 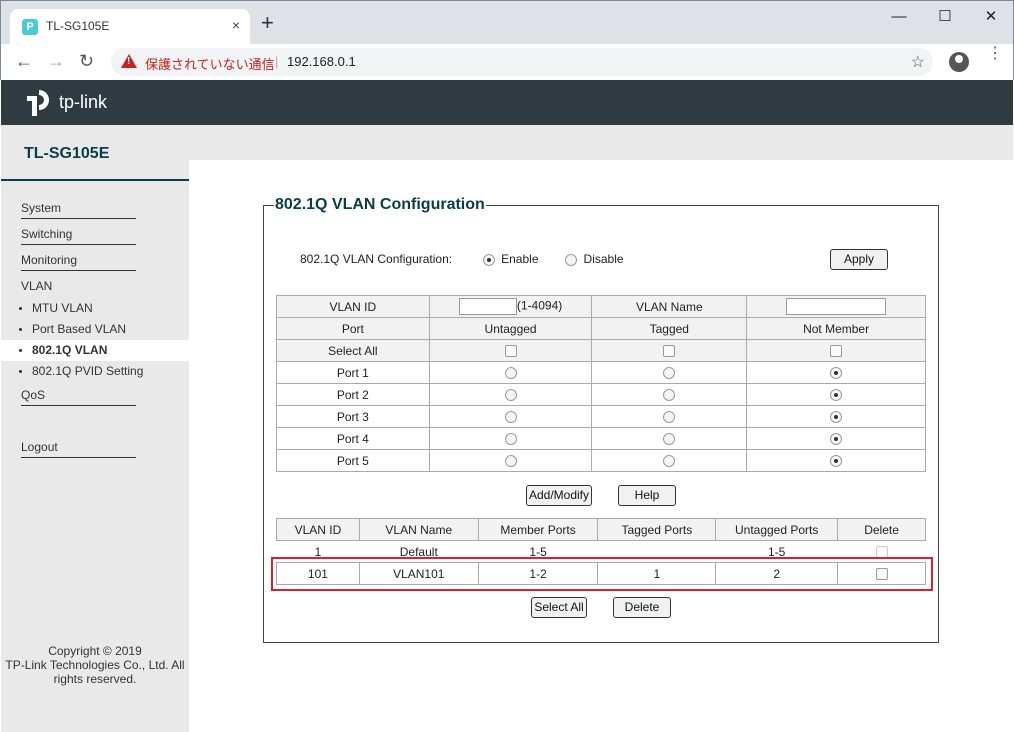 I want to click on sidebar-sub-port-based-vlan: Port Based VLAN, so click(x=72, y=329).